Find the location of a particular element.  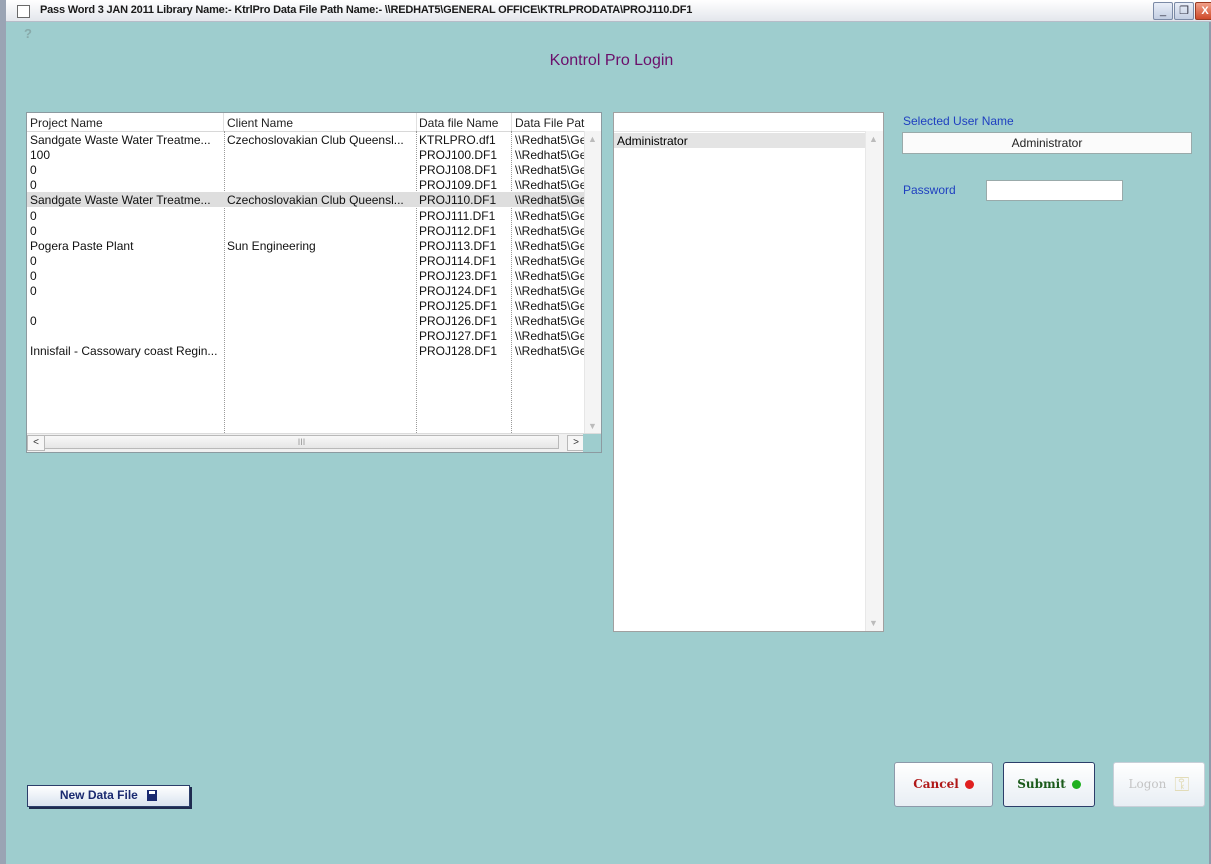

cancel-button: Cancel is located at coordinates (943, 784).